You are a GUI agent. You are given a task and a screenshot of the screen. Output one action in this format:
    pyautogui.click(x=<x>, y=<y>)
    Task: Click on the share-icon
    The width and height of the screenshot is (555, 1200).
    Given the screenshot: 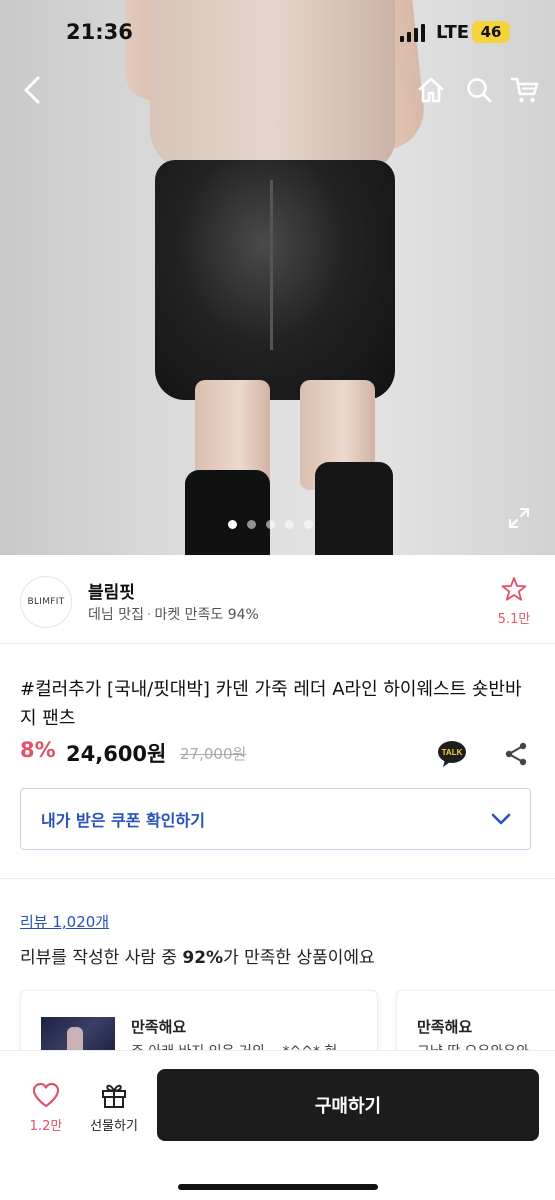 What is the action you would take?
    pyautogui.click(x=516, y=754)
    